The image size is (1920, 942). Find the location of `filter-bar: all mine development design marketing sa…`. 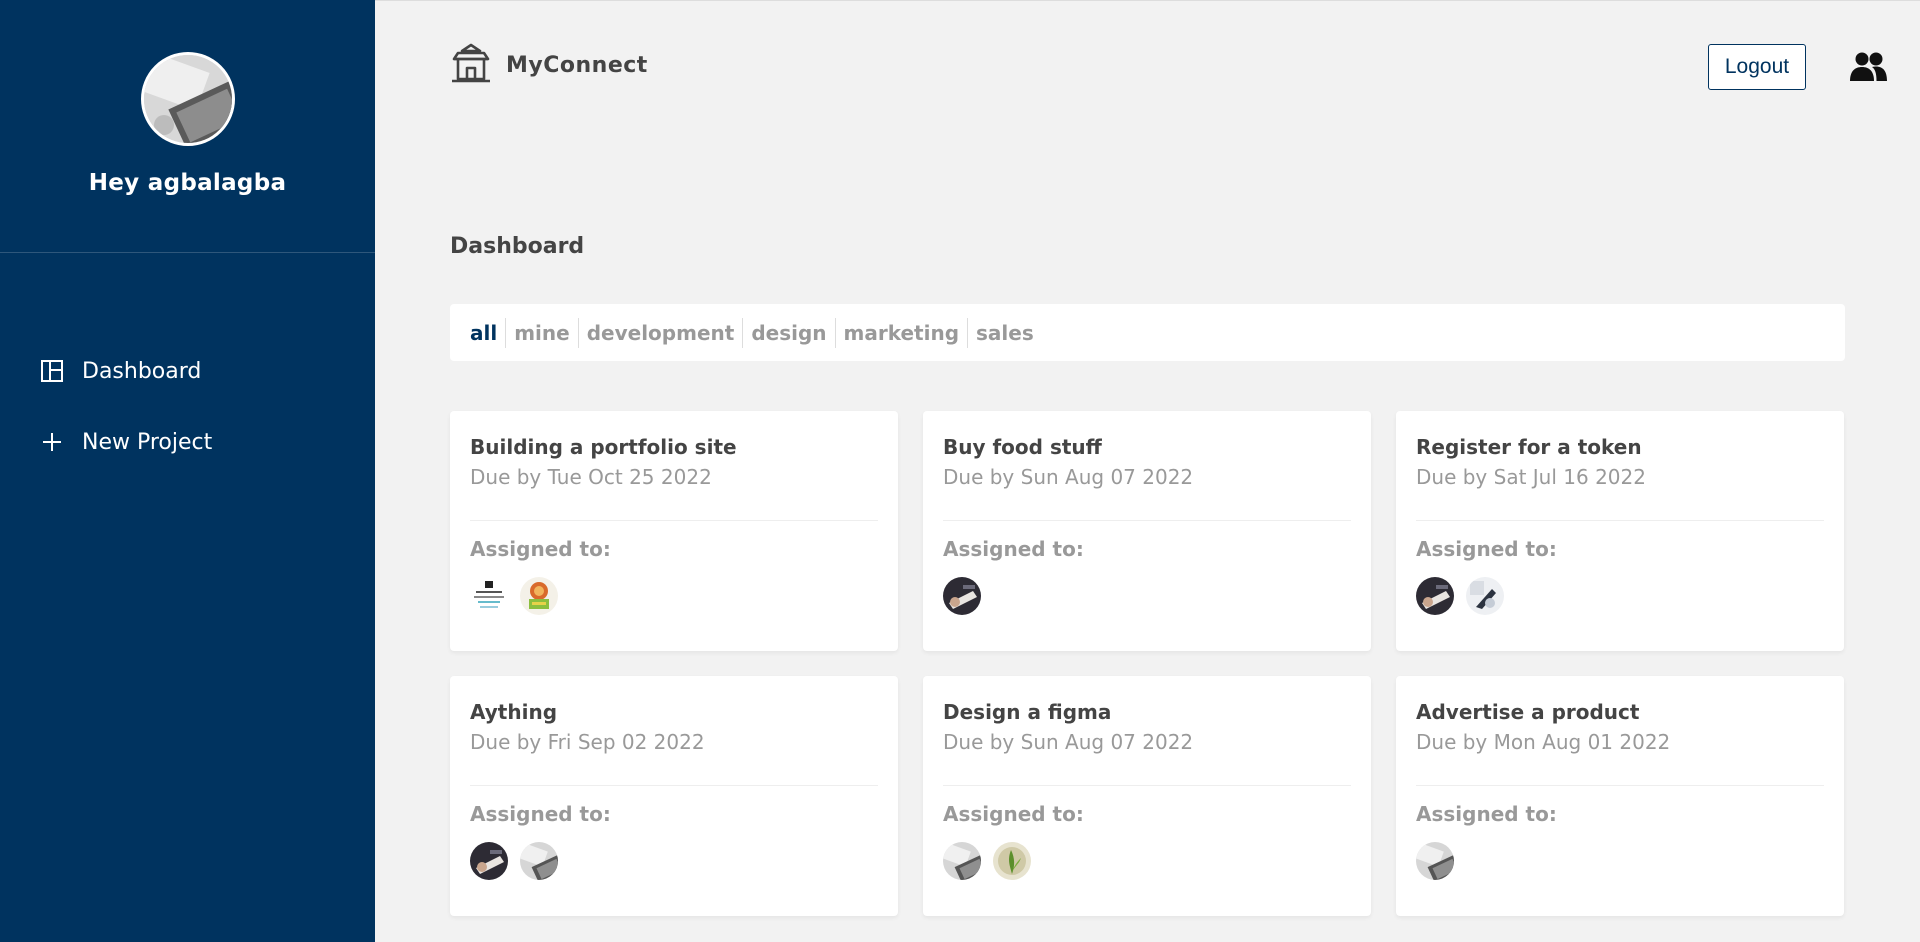

filter-bar: all mine development design marketing sa… is located at coordinates (1147, 332).